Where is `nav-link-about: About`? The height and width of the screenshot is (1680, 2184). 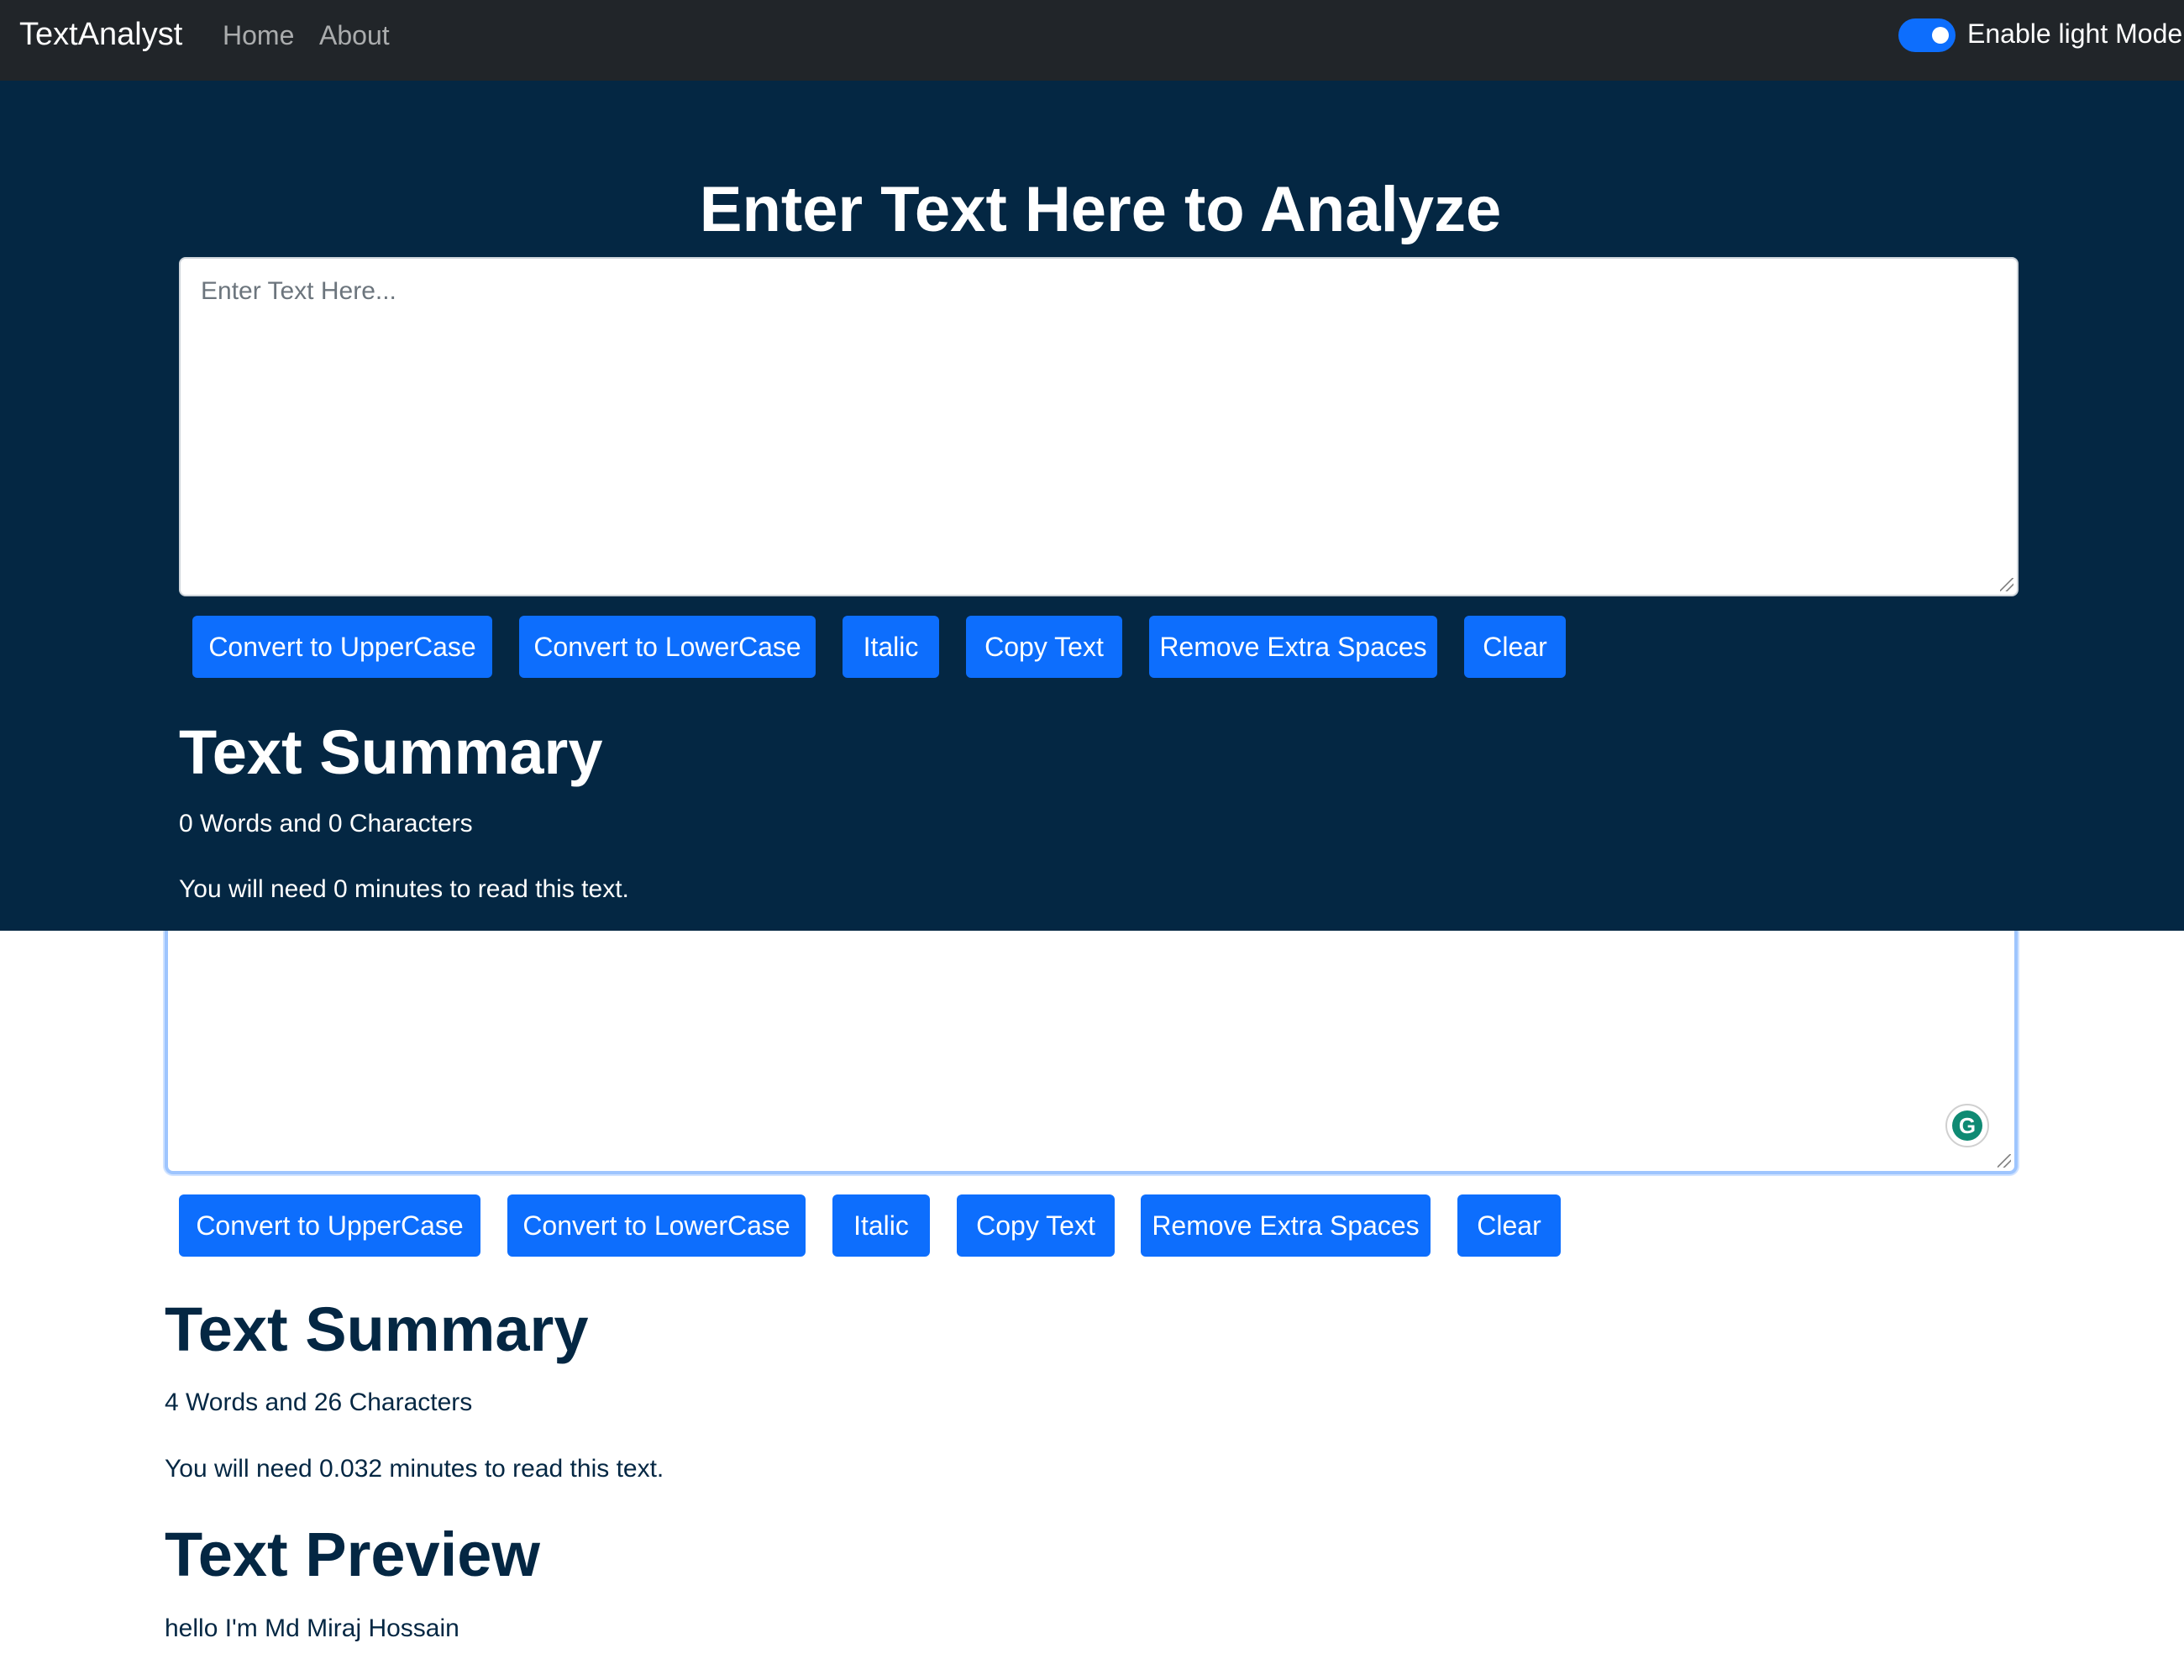
nav-link-about: About is located at coordinates (354, 35).